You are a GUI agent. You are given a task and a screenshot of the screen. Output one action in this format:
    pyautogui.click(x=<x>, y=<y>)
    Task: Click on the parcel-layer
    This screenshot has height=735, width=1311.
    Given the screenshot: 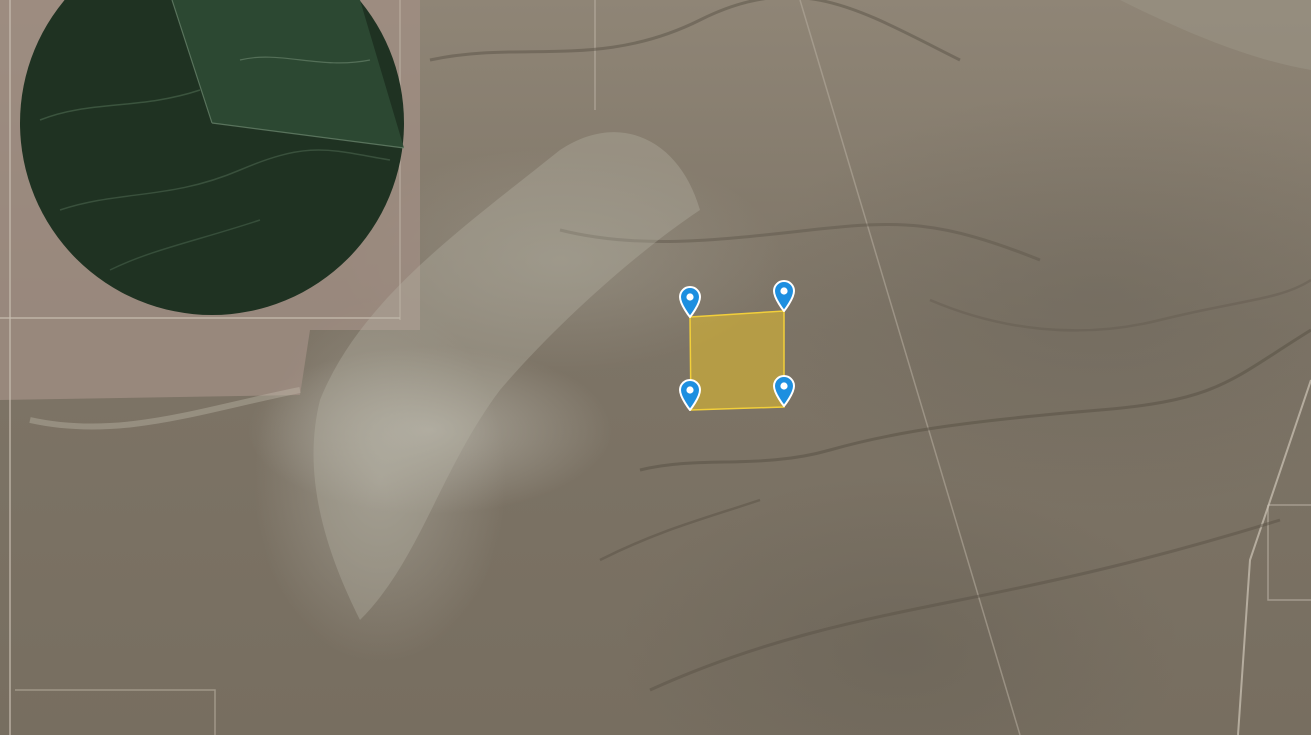 What is the action you would take?
    pyautogui.click(x=737, y=360)
    